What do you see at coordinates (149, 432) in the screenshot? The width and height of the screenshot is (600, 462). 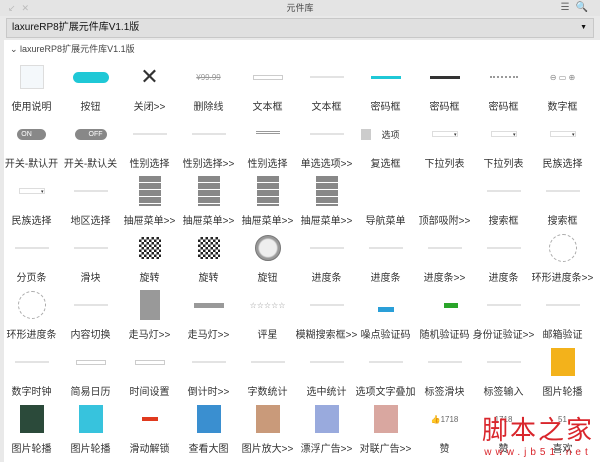 I see `widget-item: 滑动解锁` at bounding box center [149, 432].